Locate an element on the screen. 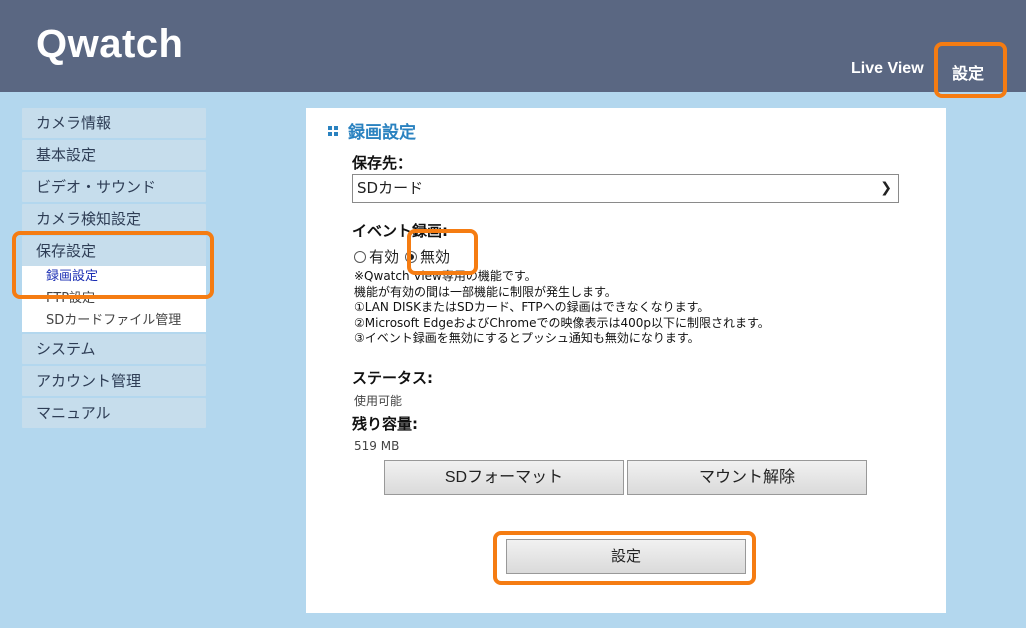 The image size is (1026, 628). sidebar-item-system: システム is located at coordinates (114, 349).